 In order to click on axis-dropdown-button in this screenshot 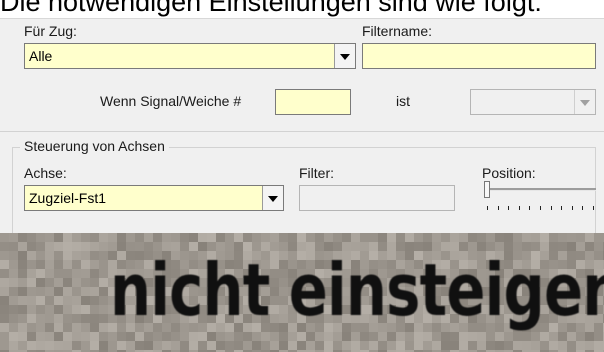, I will do `click(272, 198)`.